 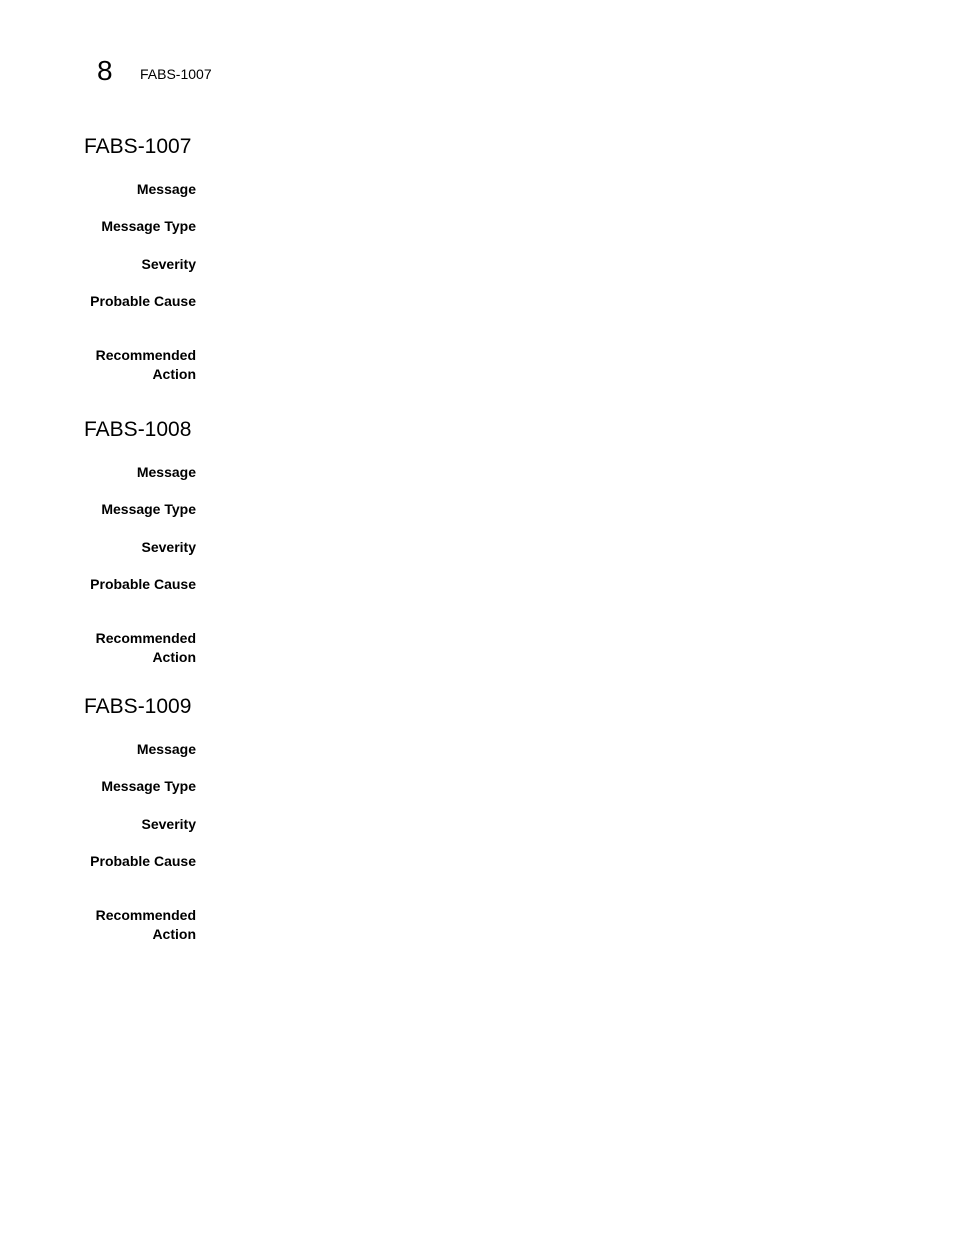 I want to click on running-title: FABS-1007, so click(x=176, y=74).